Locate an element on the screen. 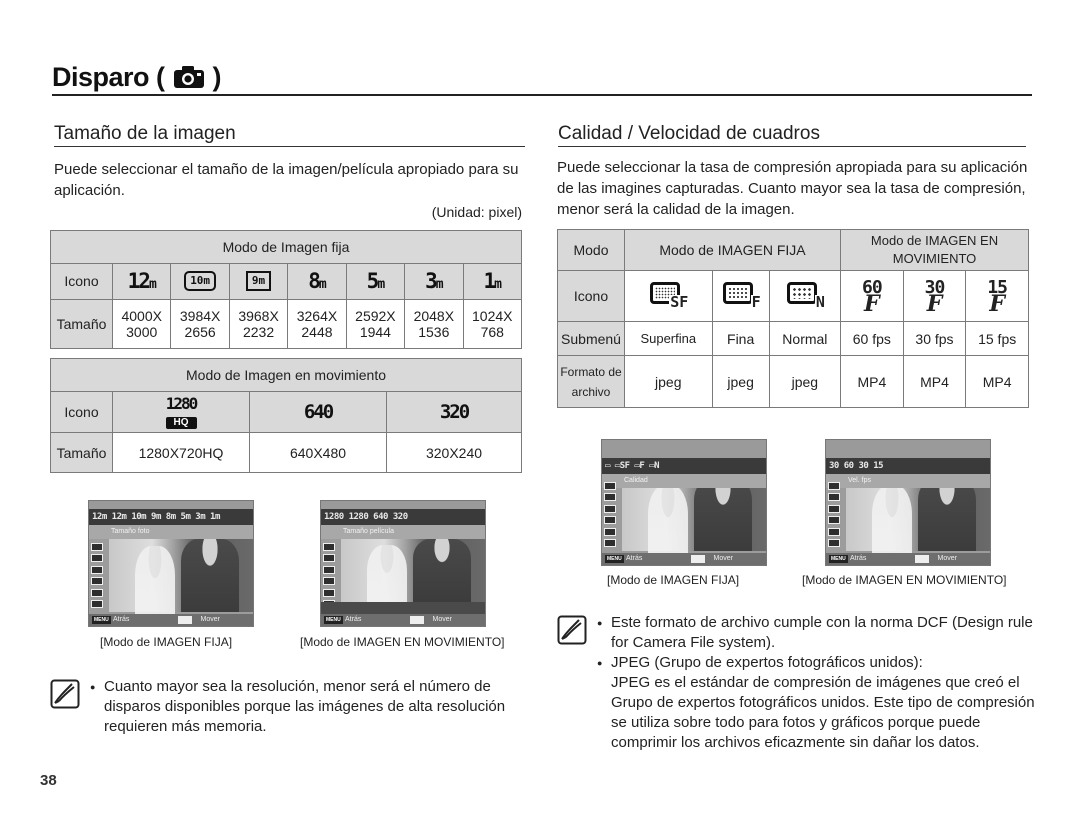 This screenshot has height=815, width=1080. size-cell: 2048X 1536 is located at coordinates (434, 324).